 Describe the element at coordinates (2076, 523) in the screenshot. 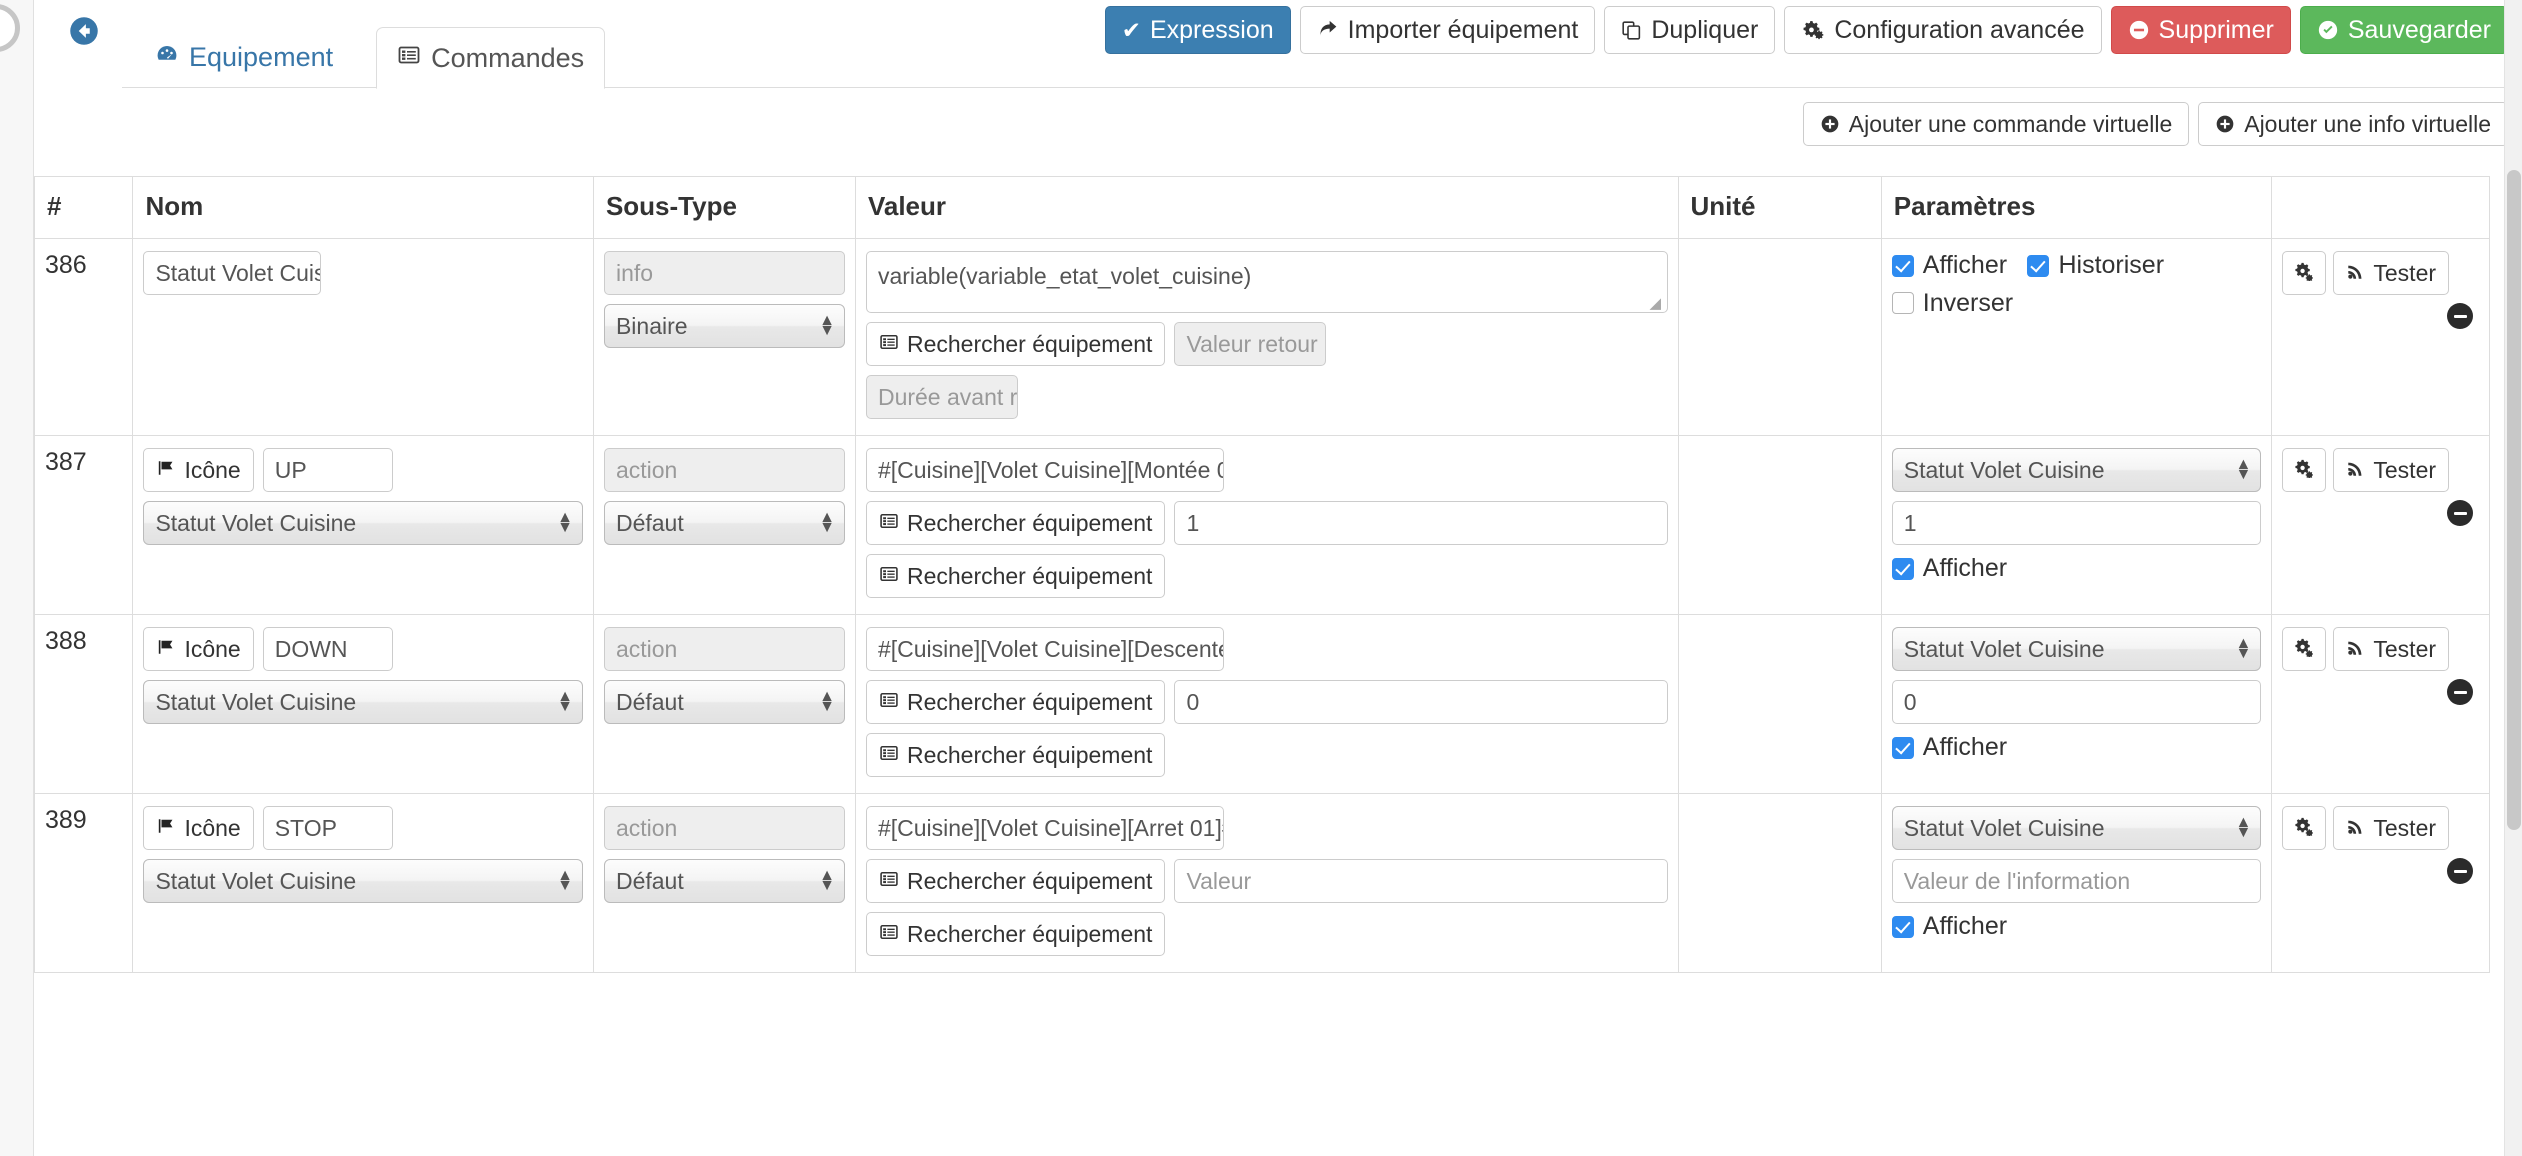

I see `param-value-input: 1` at that location.